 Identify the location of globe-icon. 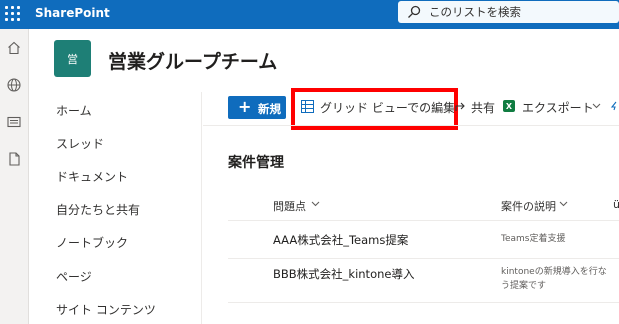
(14, 85).